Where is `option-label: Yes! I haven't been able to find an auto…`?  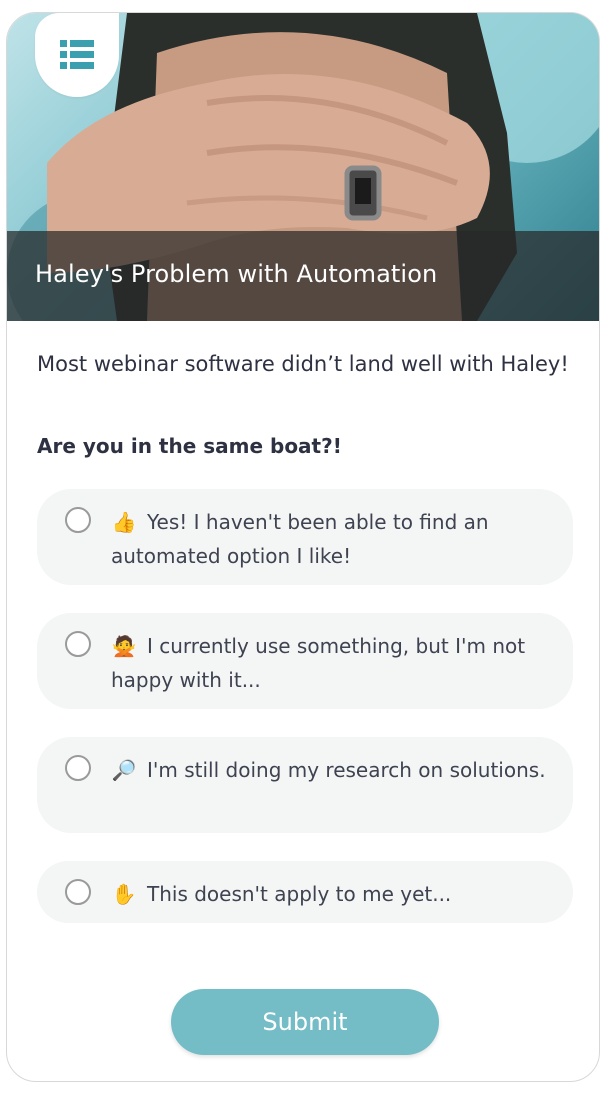 option-label: Yes! I haven't been able to find an auto… is located at coordinates (300, 539).